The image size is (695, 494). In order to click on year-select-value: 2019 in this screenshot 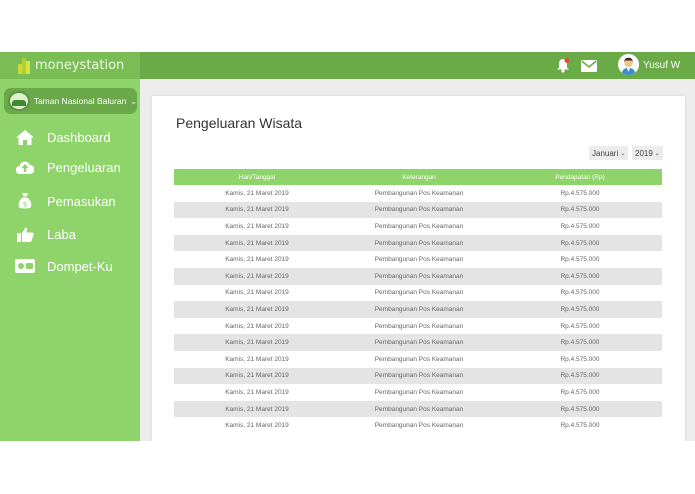, I will do `click(644, 153)`.